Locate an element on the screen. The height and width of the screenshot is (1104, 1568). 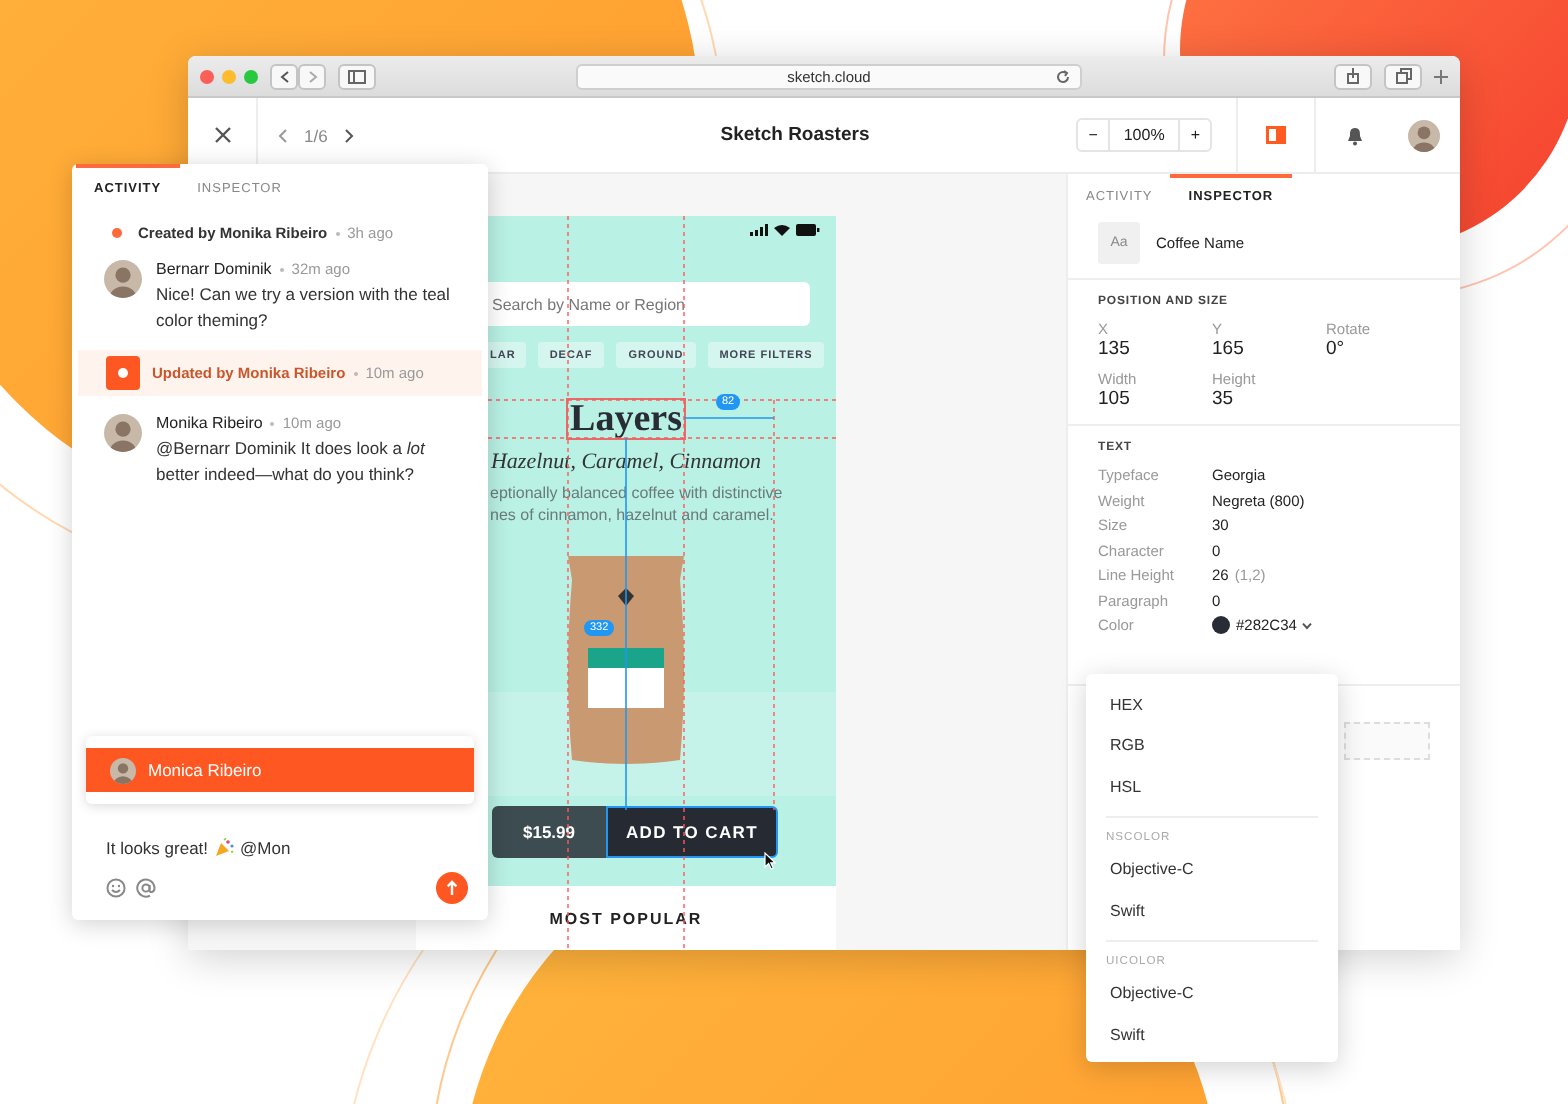
comment-text: Nice! Can we try a version with the teal color theming? is located at coordinates (304, 307).